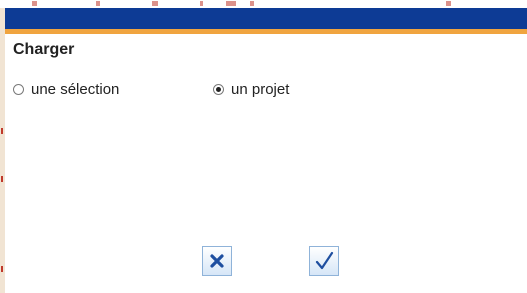 The height and width of the screenshot is (293, 527). I want to click on close-icon, so click(217, 261).